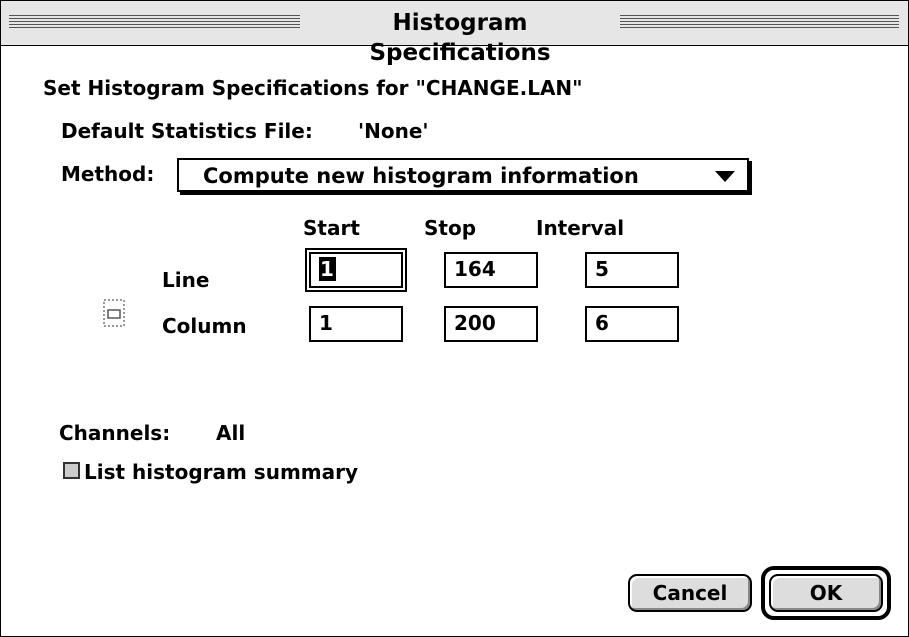 The height and width of the screenshot is (637, 909). Describe the element at coordinates (580, 228) in the screenshot. I see `column-header-interval: Interval` at that location.